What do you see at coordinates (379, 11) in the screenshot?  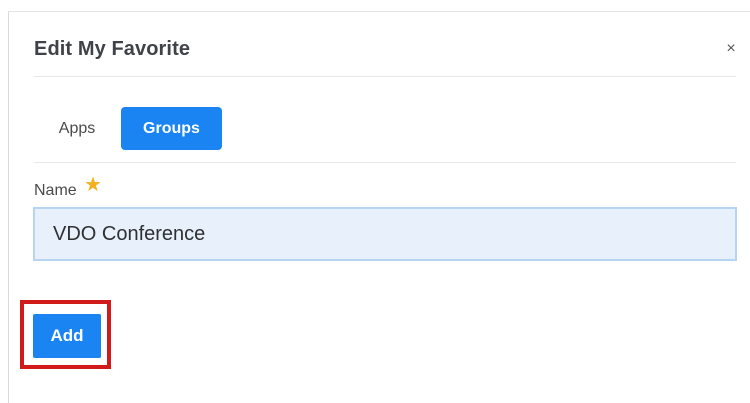 I see `modal-top-border` at bounding box center [379, 11].